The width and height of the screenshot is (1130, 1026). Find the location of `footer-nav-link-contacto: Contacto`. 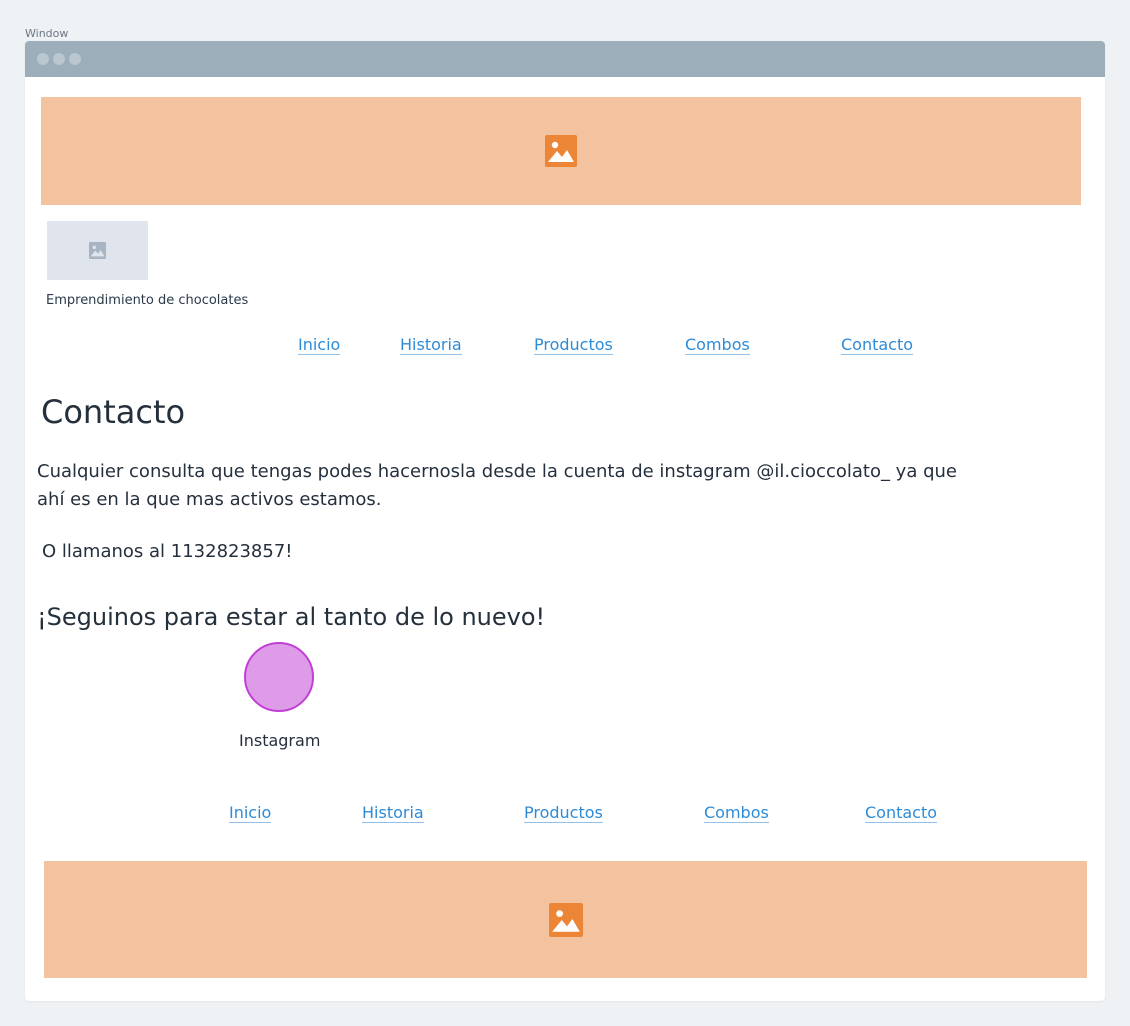

footer-nav-link-contacto: Contacto is located at coordinates (901, 813).